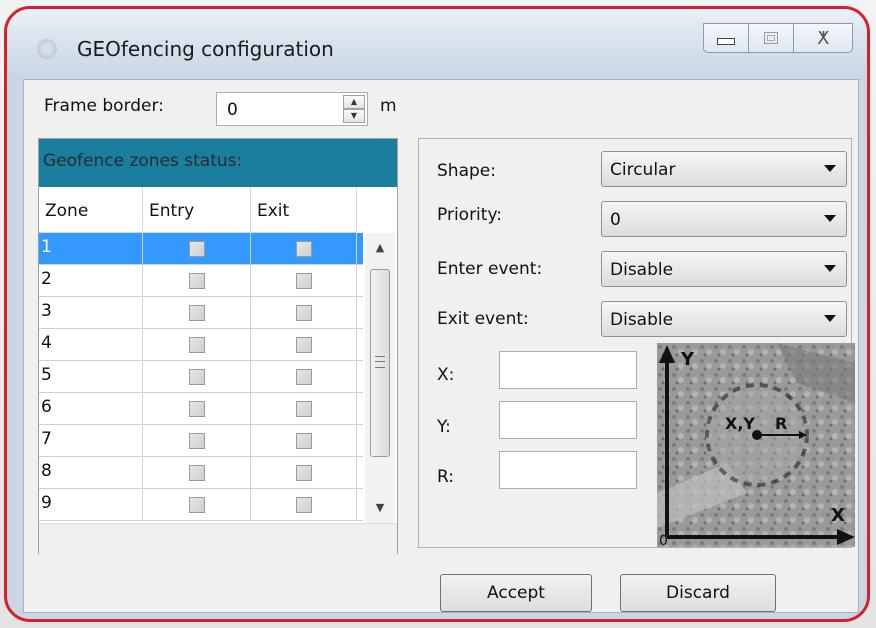  I want to click on column-headers: Zone Entry Exit, so click(201, 210).